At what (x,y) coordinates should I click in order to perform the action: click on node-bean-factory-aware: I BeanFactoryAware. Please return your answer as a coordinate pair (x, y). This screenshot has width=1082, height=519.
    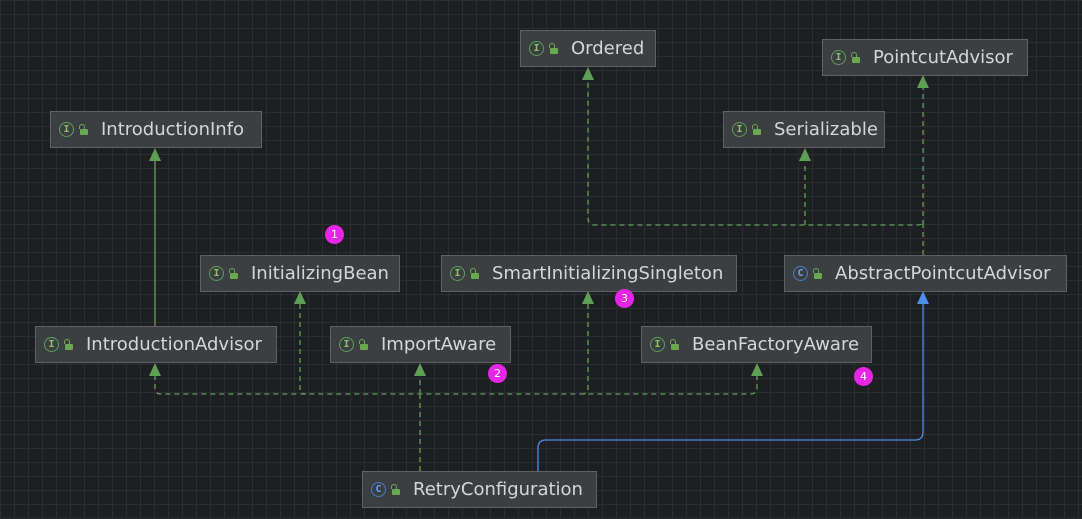
    Looking at the image, I should click on (756, 344).